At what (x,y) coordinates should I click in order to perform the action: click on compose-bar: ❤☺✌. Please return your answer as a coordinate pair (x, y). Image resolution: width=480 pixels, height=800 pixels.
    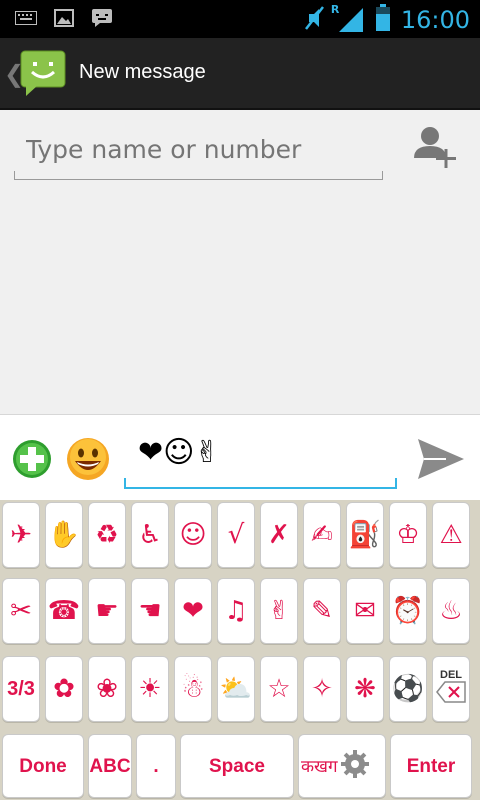
    Looking at the image, I should click on (240, 457).